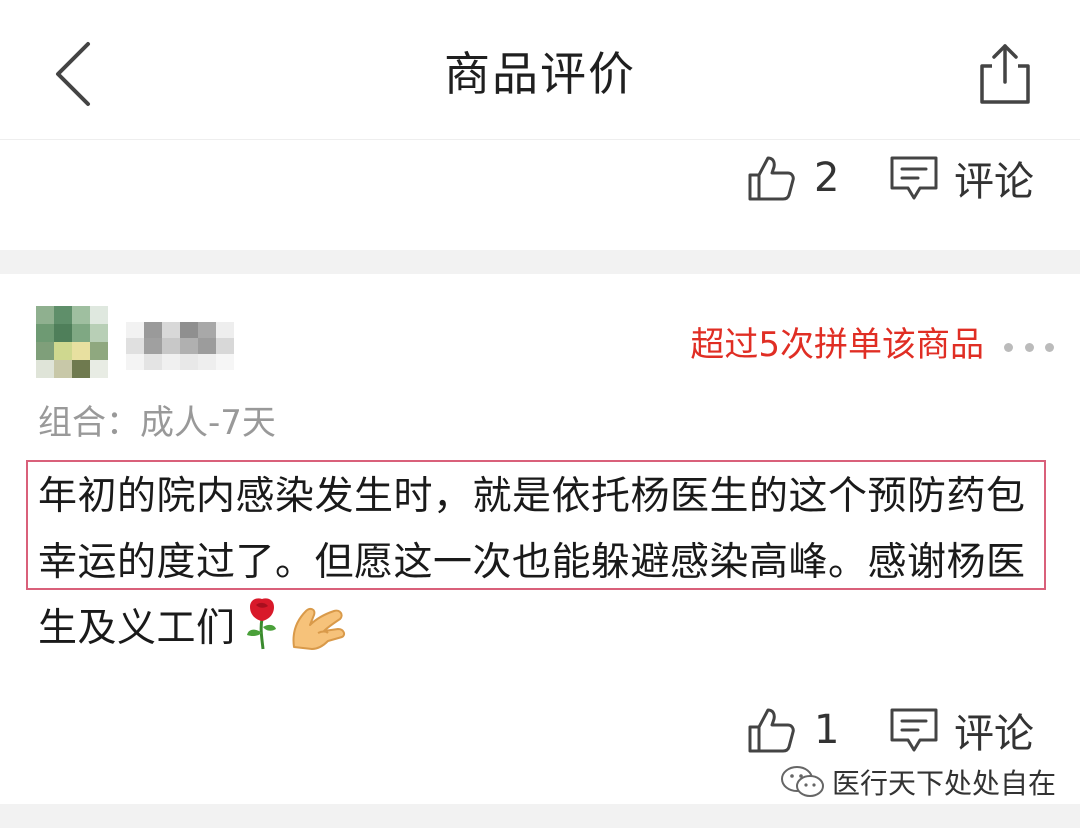 The width and height of the screenshot is (1080, 828). Describe the element at coordinates (540, 74) in the screenshot. I see `page-title: 商品评价` at that location.